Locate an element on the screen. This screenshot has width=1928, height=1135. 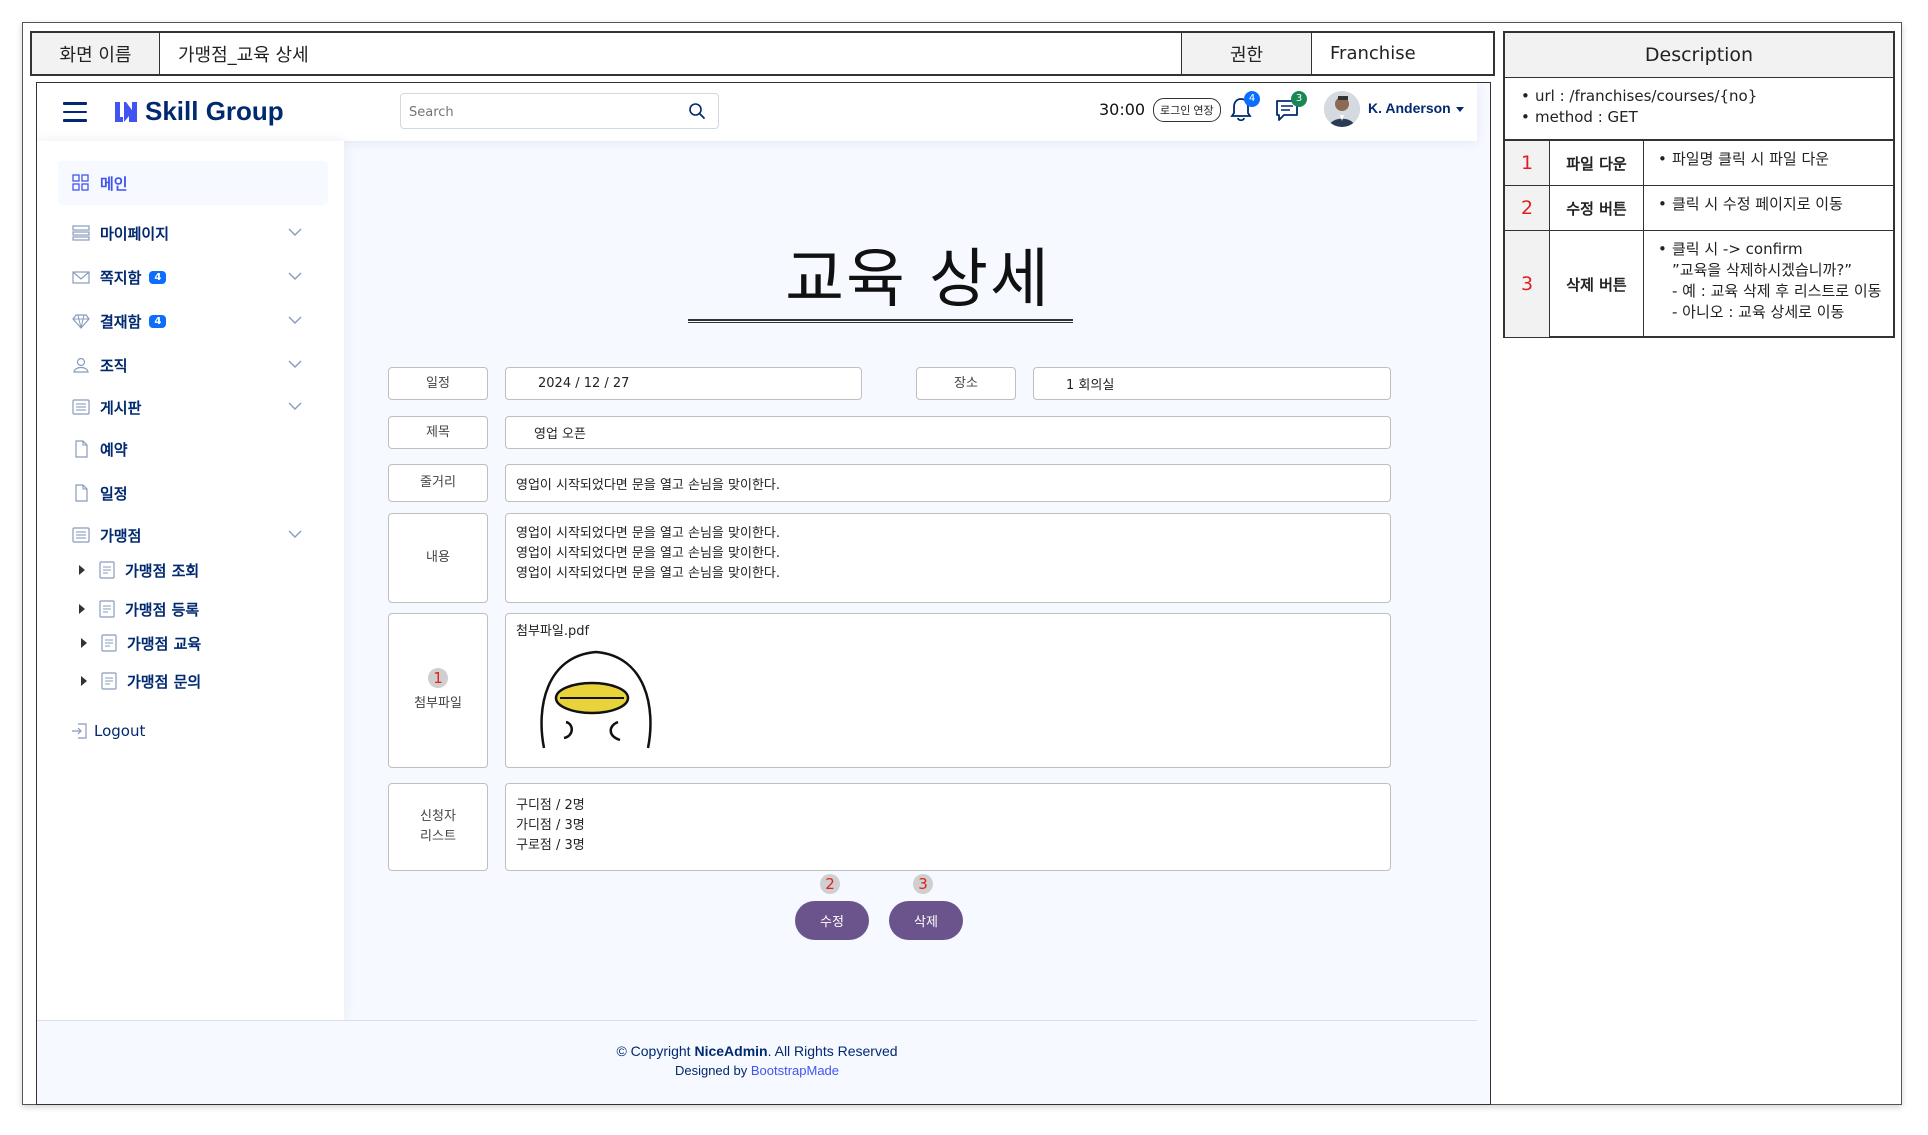
sidebar-subitem-franchise-inquiry: 가맹점 문의 is located at coordinates (141, 681).